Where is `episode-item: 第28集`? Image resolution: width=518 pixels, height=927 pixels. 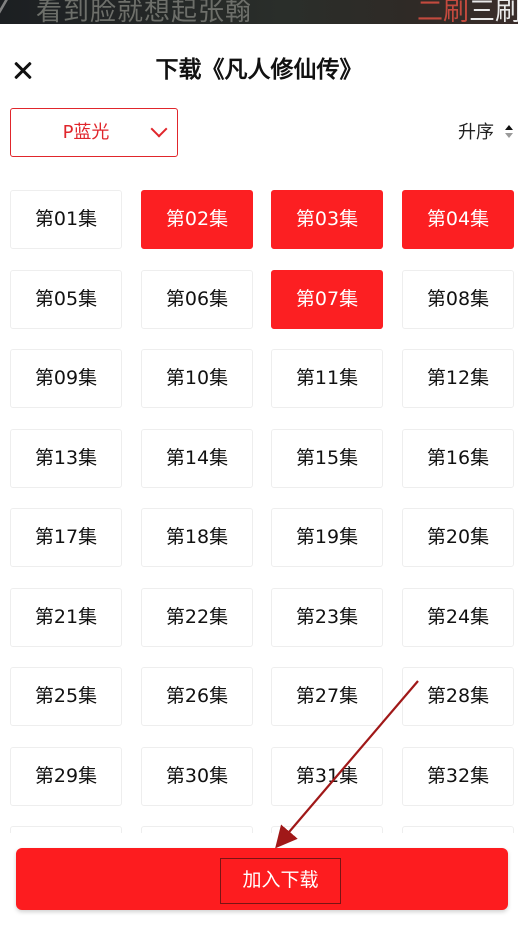 episode-item: 第28集 is located at coordinates (458, 696).